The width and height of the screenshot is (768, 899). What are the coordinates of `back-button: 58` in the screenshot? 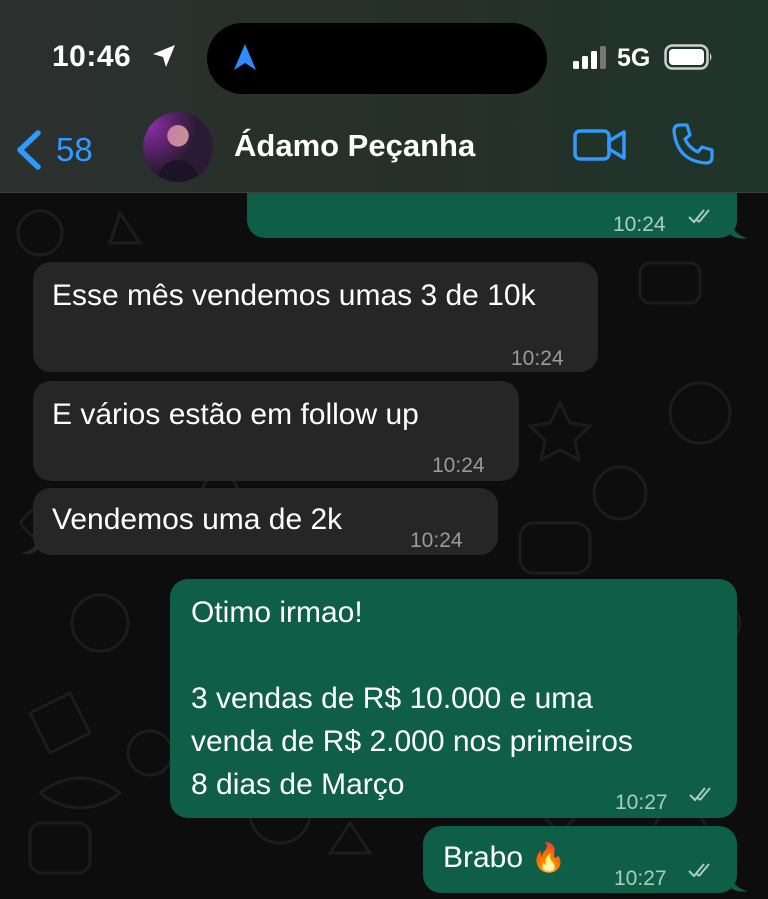 It's located at (64, 150).